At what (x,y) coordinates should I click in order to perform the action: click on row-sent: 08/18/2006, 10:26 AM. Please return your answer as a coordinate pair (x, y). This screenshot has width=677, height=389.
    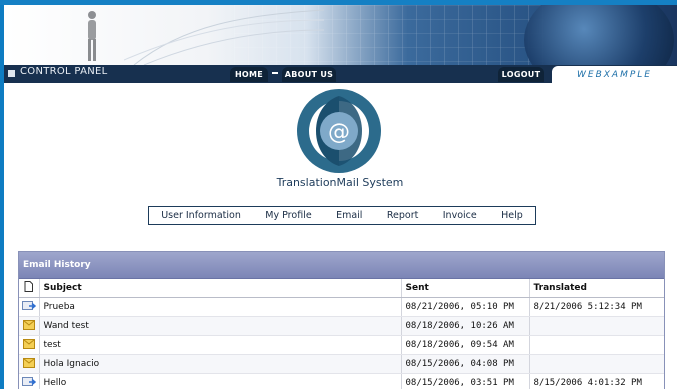
    Looking at the image, I should click on (464, 326).